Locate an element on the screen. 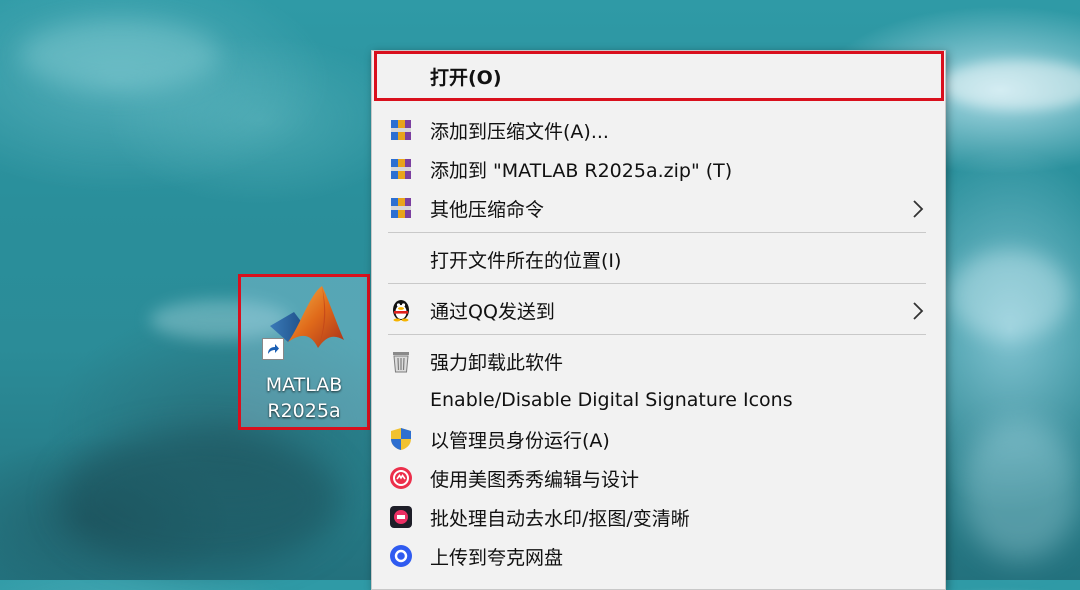 This screenshot has height=590, width=1080. shortcut-arrow-icon is located at coordinates (273, 349).